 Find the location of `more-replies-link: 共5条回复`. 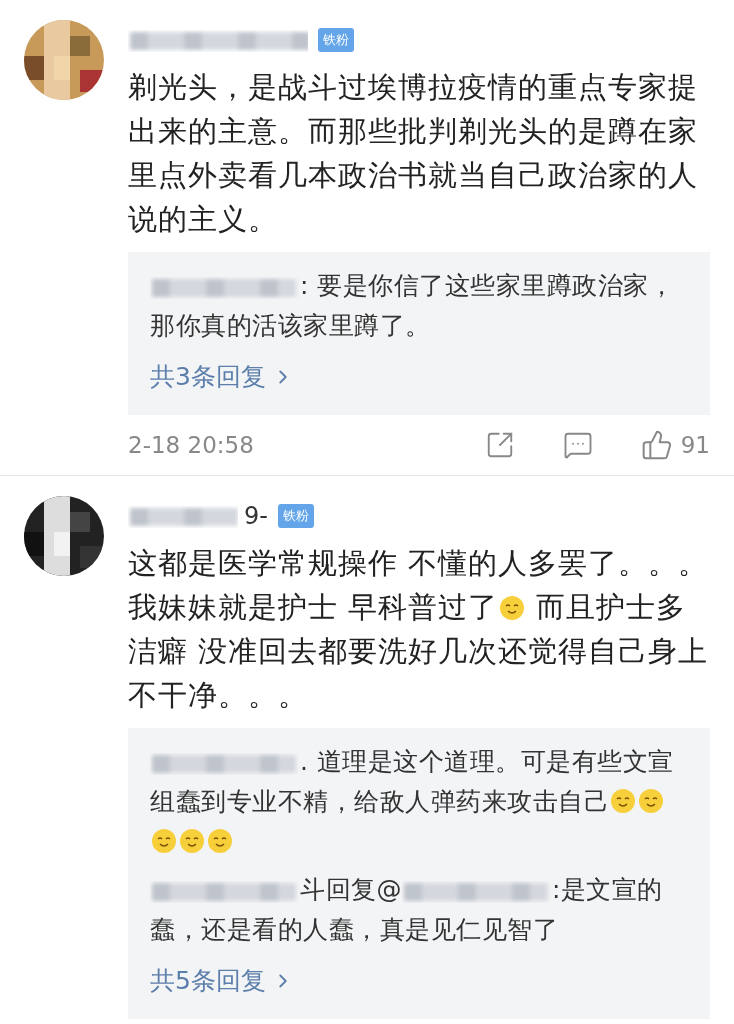

more-replies-link: 共5条回复 is located at coordinates (222, 982).